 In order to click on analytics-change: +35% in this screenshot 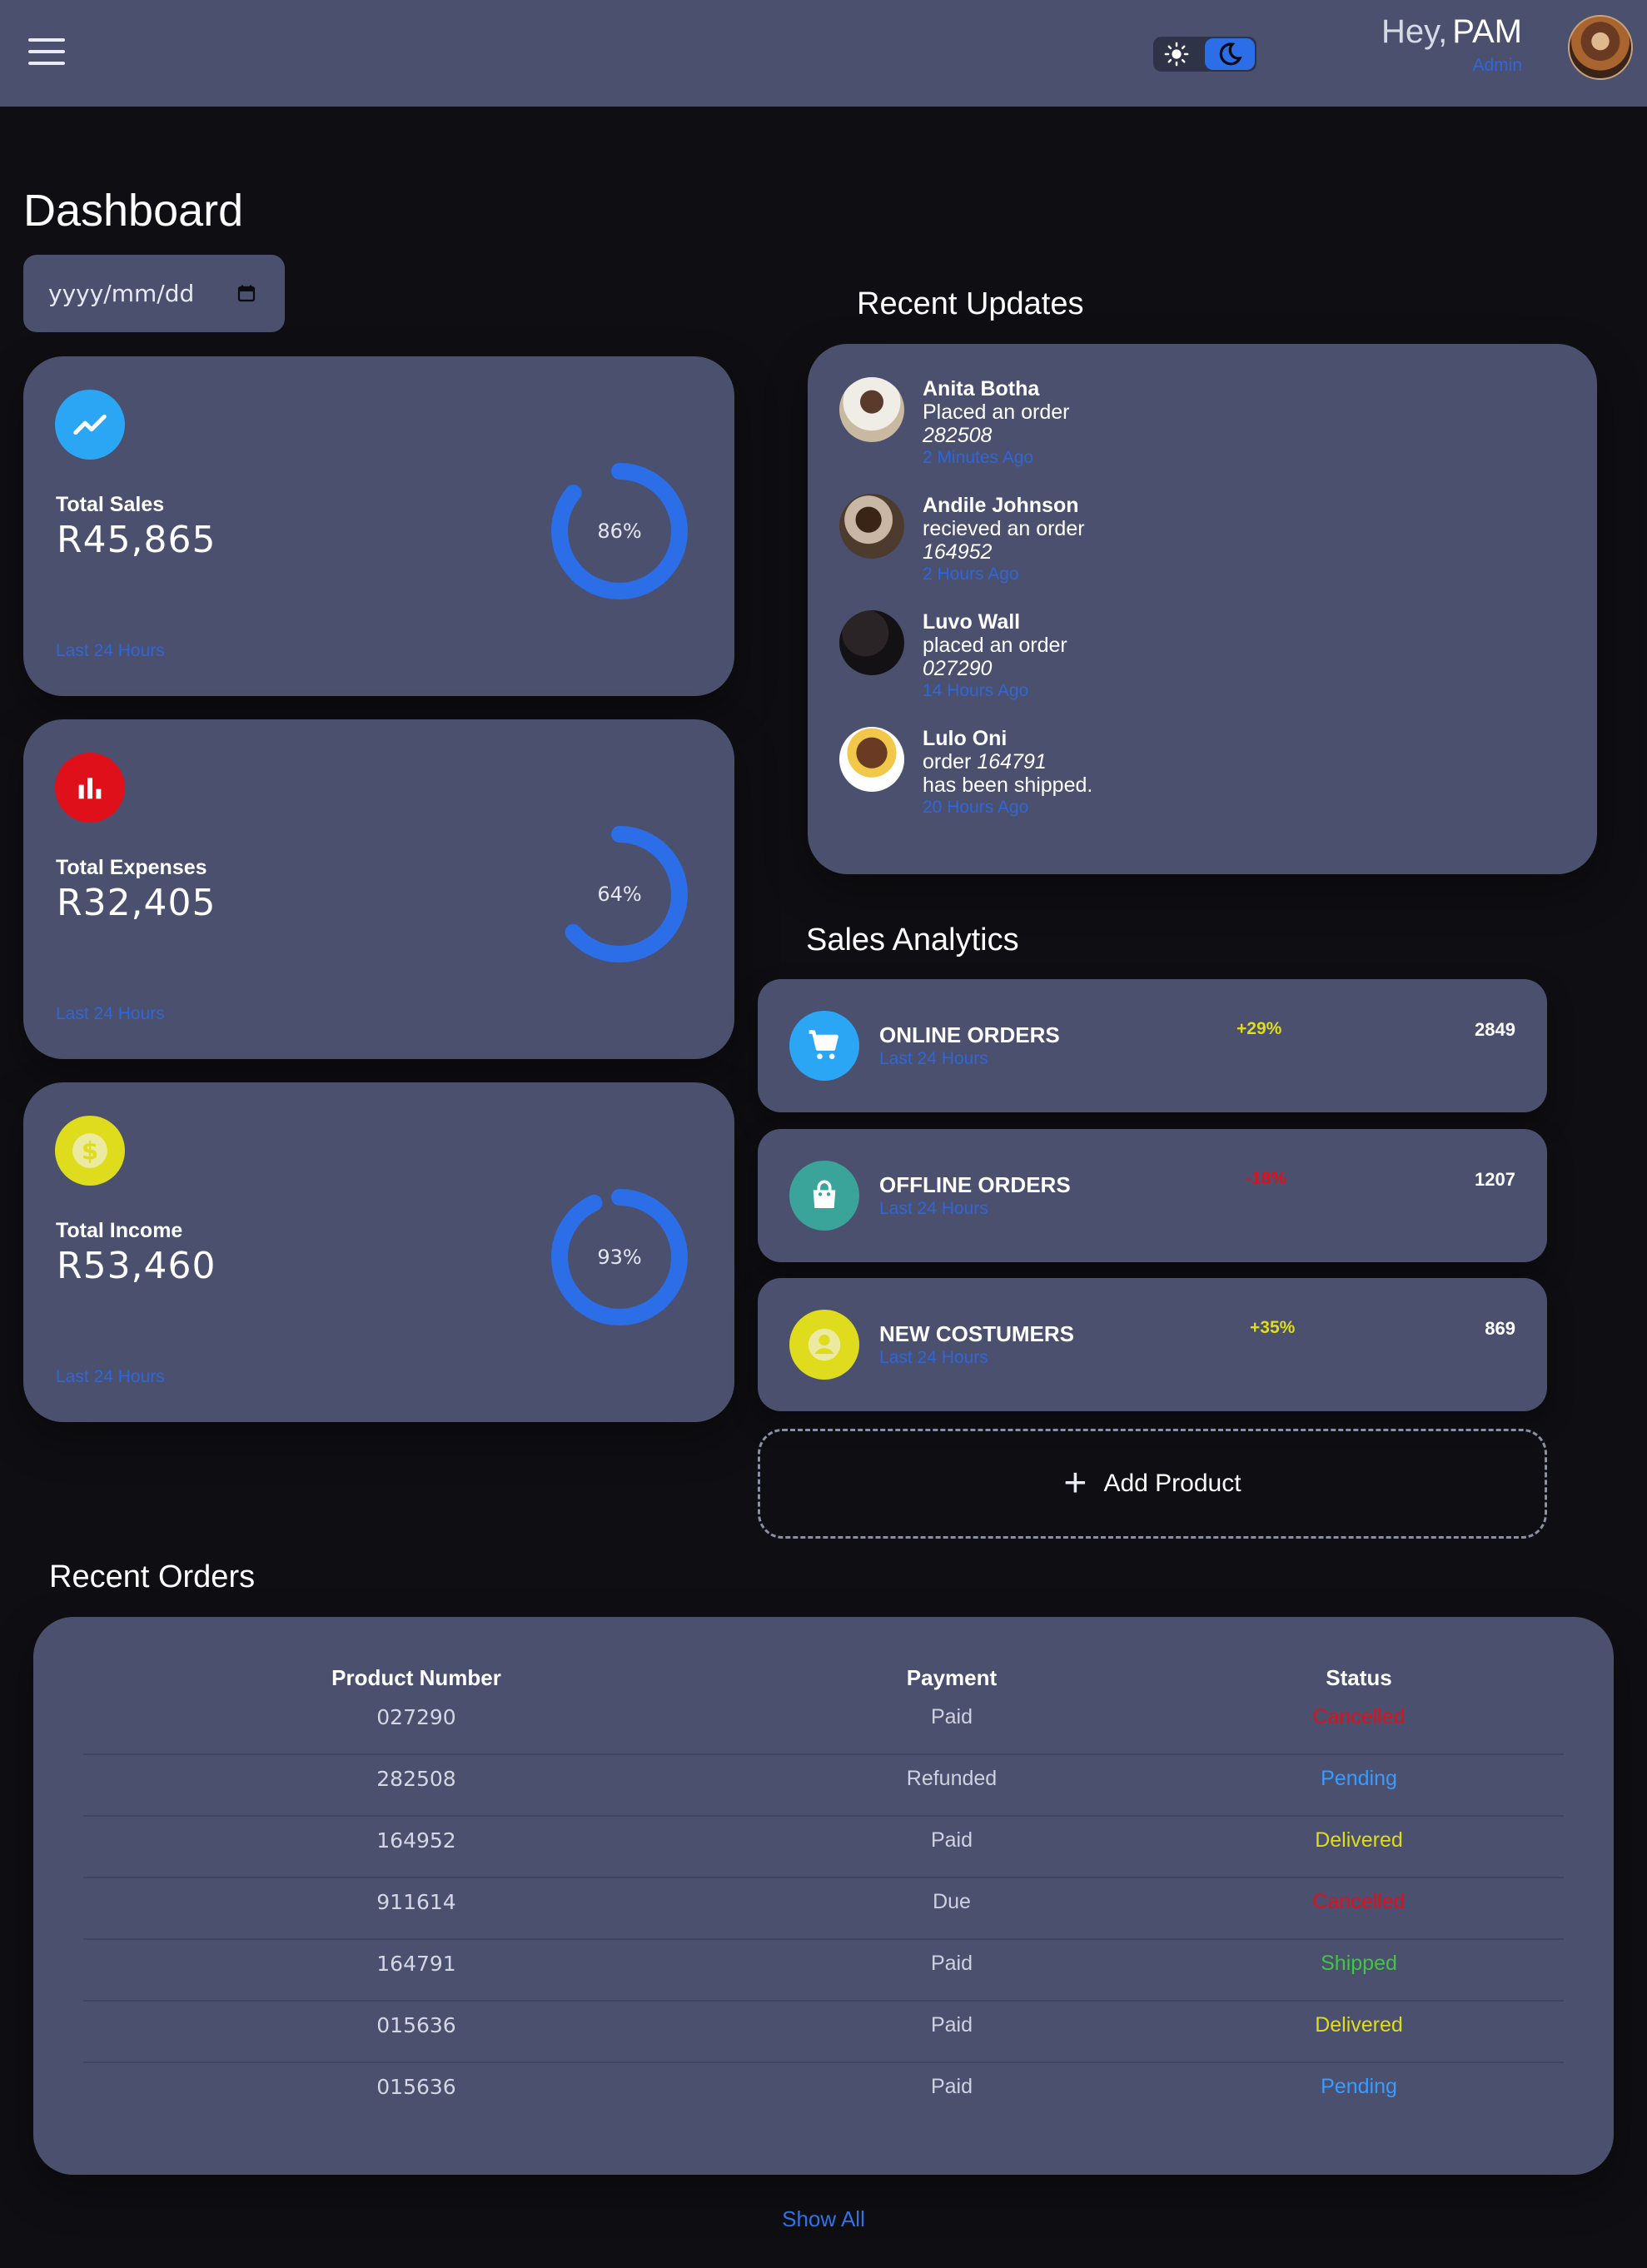, I will do `click(1273, 1327)`.